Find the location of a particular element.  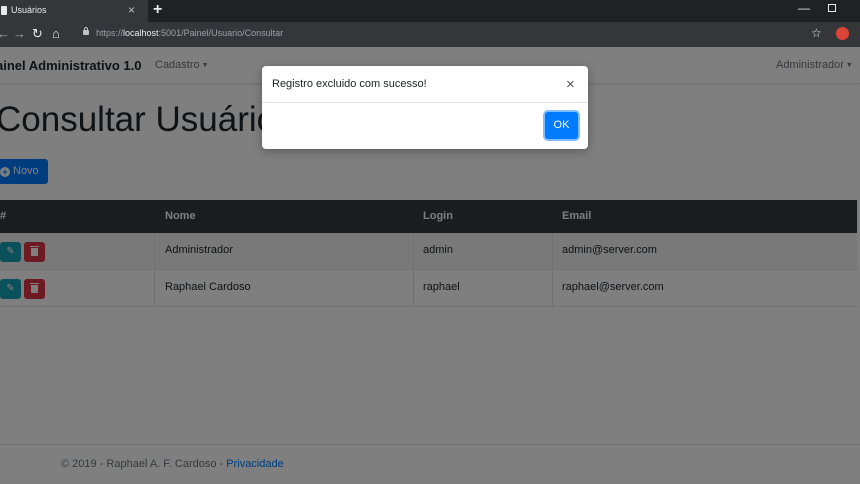

bookmark-star-icon: ☆ is located at coordinates (816, 33).